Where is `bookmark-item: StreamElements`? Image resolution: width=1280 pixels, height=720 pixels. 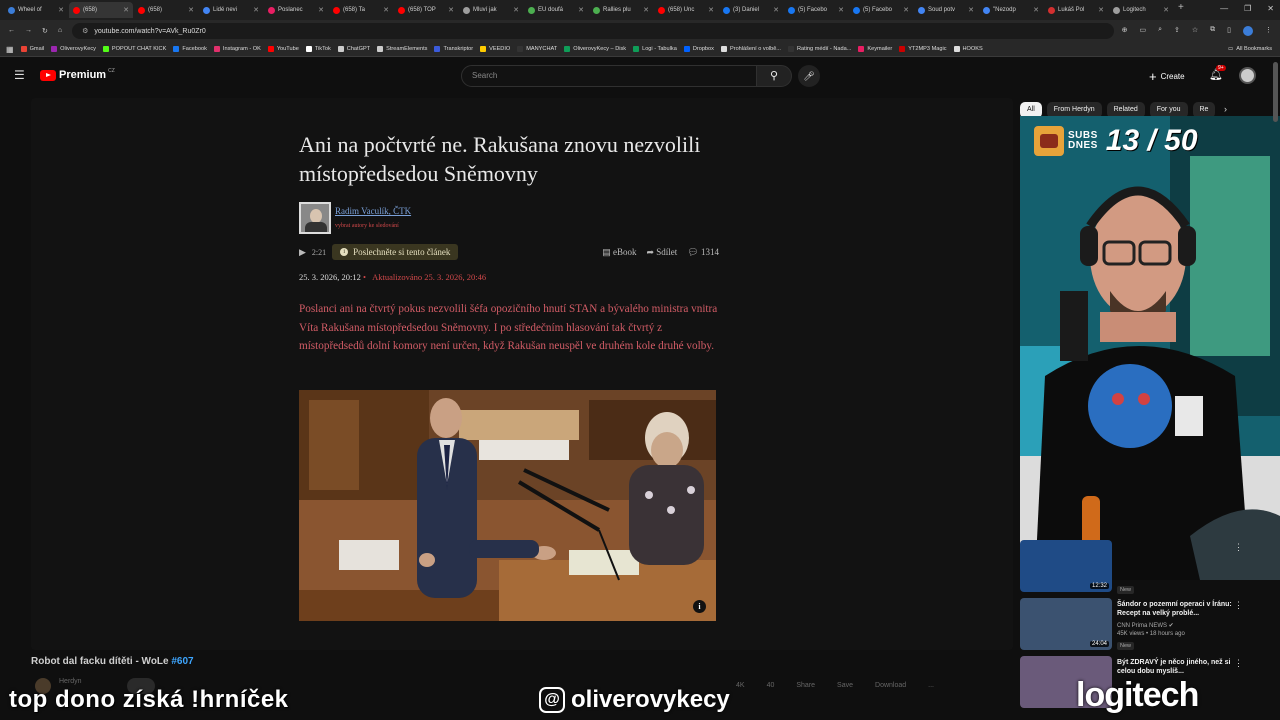 bookmark-item: StreamElements is located at coordinates (402, 49).